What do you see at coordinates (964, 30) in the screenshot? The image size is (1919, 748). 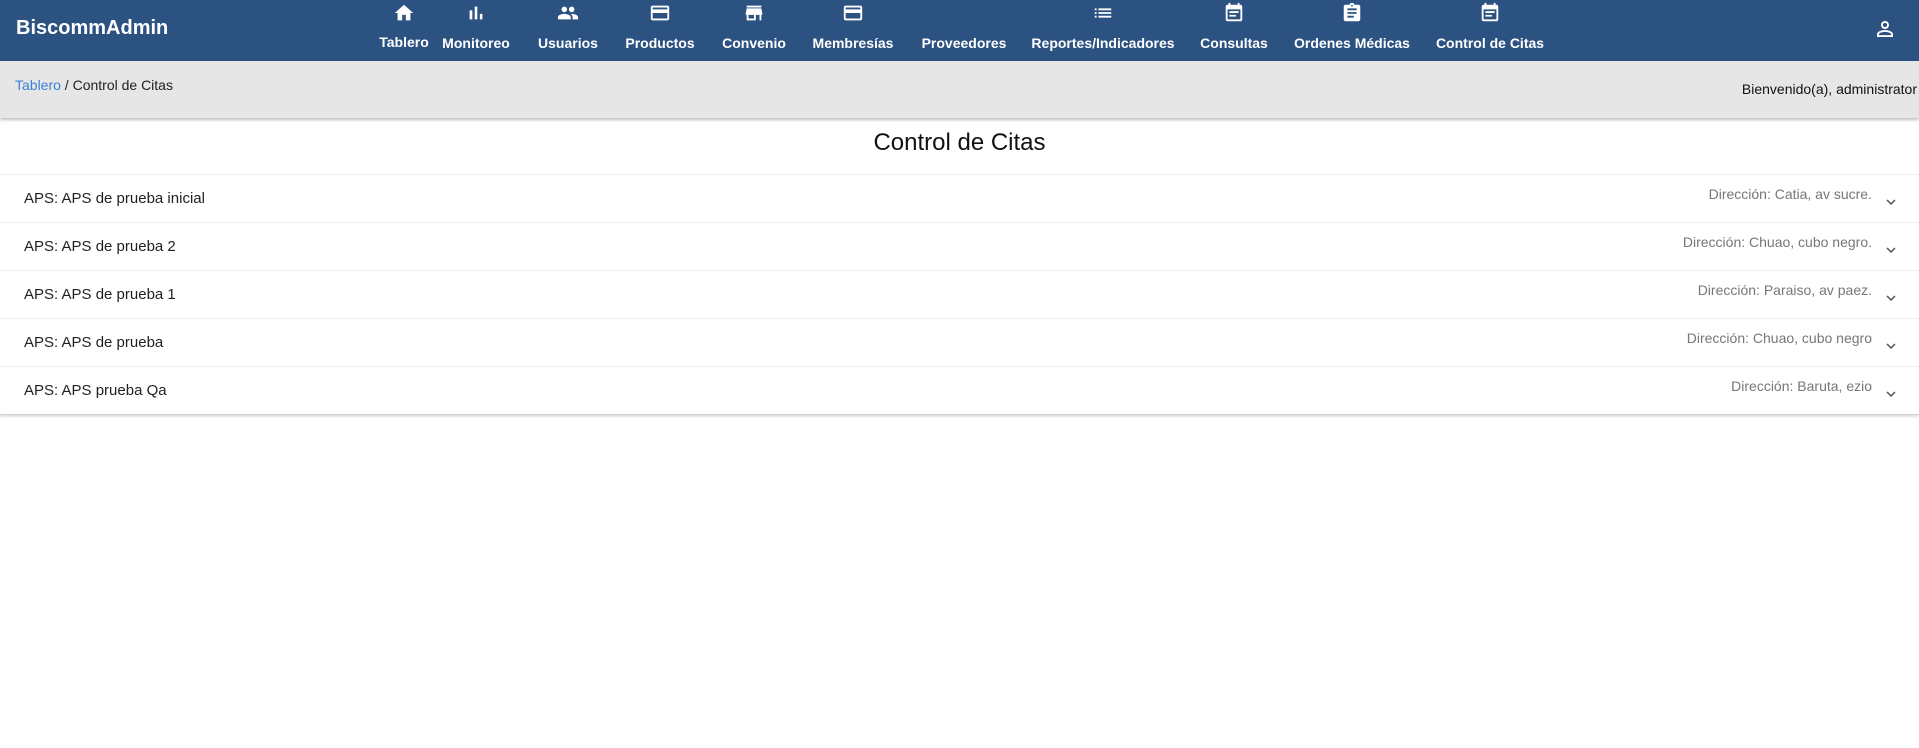 I see `nav-item-proveedores: Proveedores` at bounding box center [964, 30].